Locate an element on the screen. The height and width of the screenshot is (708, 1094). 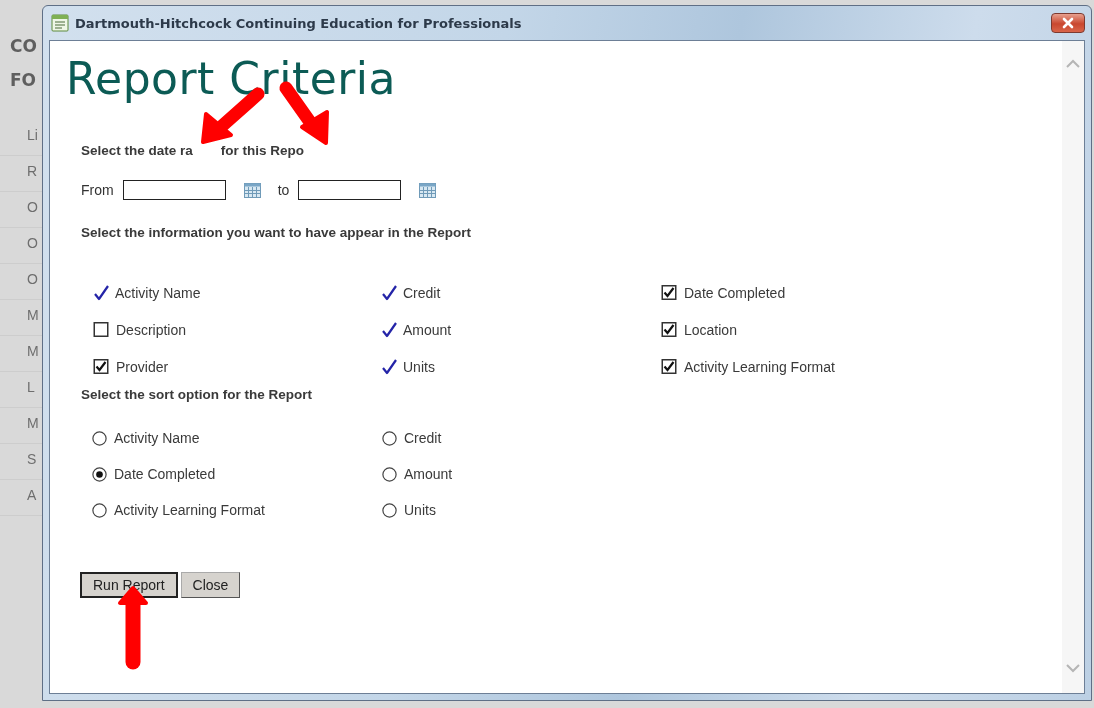
option-label: Location is located at coordinates (710, 329).